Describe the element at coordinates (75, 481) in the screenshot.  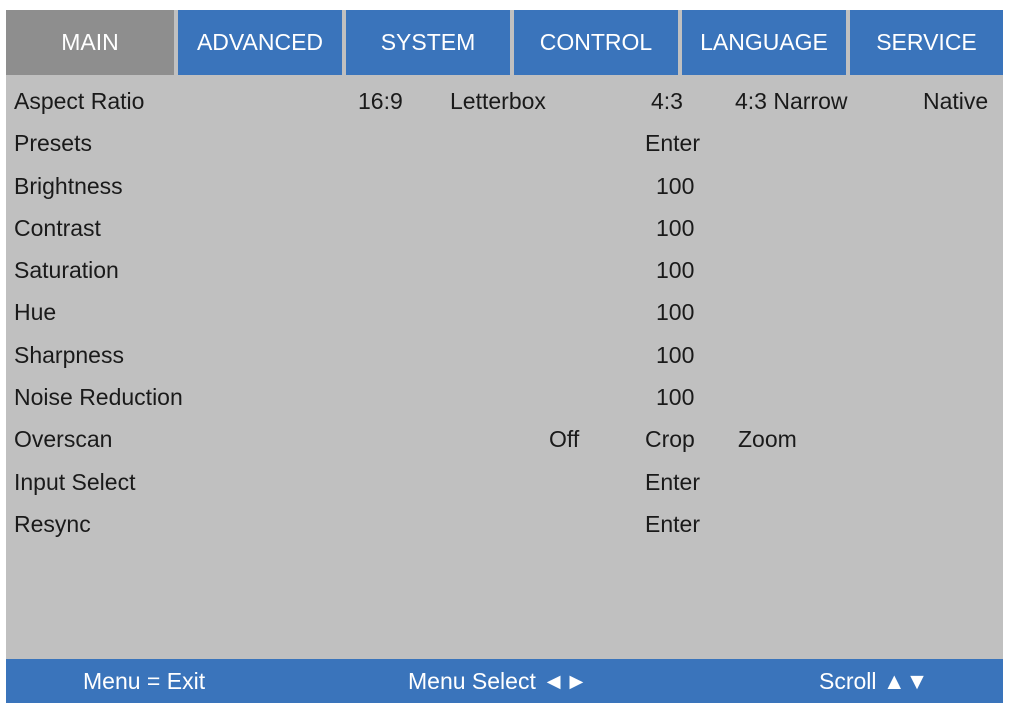
I see `input-select-label: Input Select` at that location.